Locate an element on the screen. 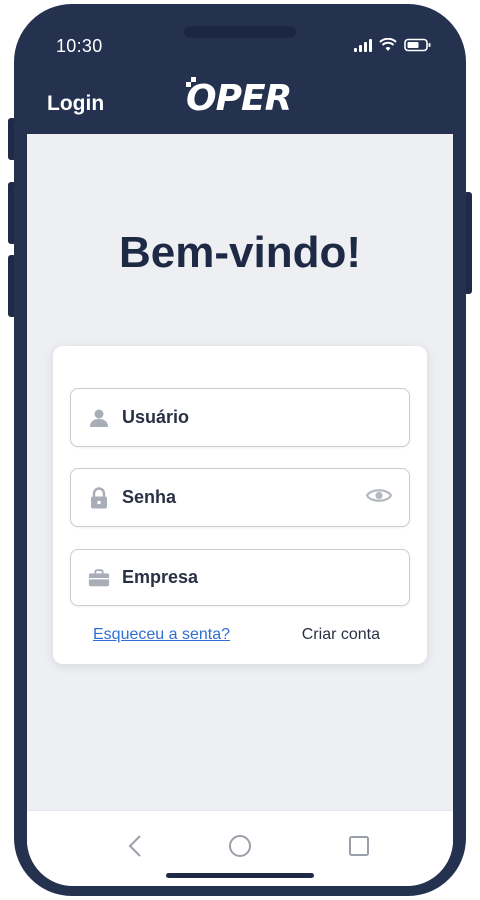  back-icon is located at coordinates (135, 846).